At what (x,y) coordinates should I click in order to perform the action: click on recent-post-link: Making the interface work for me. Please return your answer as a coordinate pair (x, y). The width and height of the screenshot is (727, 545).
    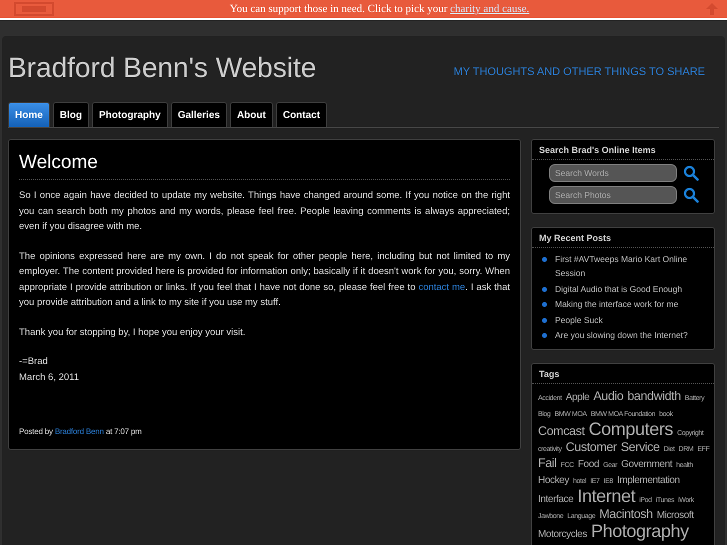
    Looking at the image, I should click on (616, 304).